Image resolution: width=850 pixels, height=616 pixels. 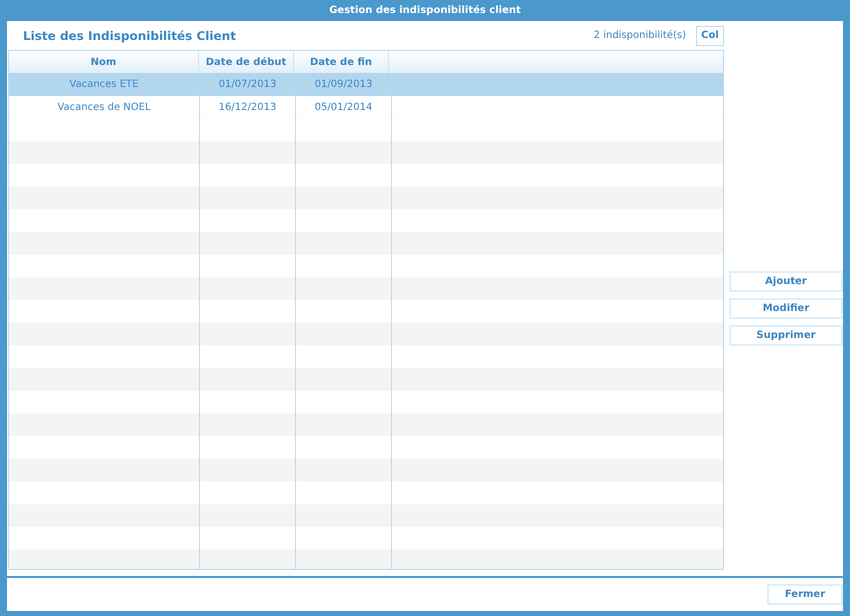 What do you see at coordinates (130, 35) in the screenshot?
I see `list-title: Liste des Indisponibilités Client` at bounding box center [130, 35].